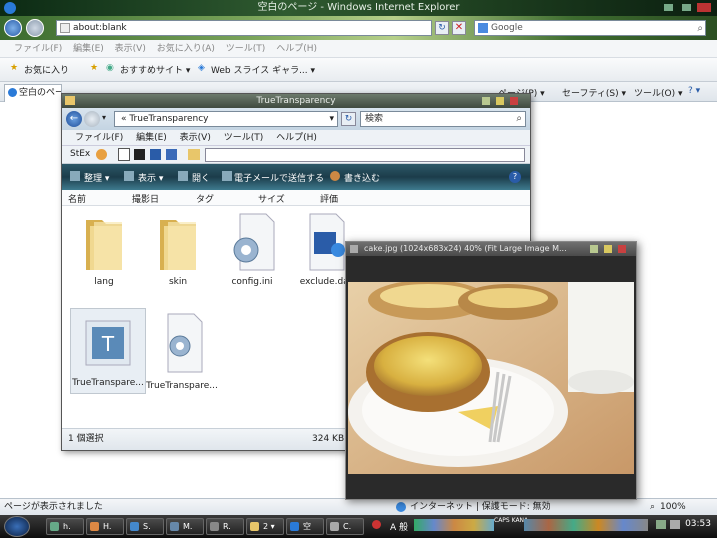  I want to click on stop-icon: ✕, so click(459, 28).